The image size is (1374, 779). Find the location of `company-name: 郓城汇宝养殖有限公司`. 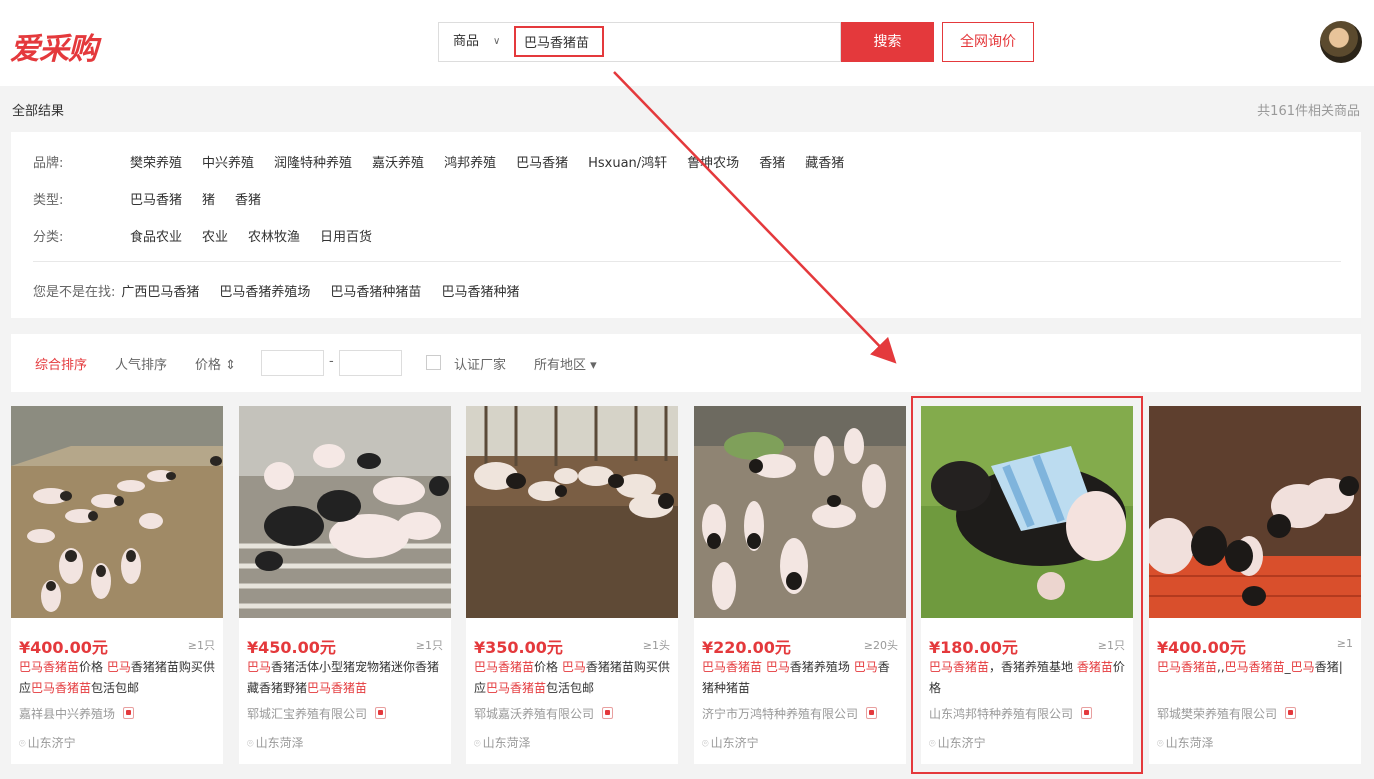

company-name: 郓城汇宝养殖有限公司 is located at coordinates (317, 713).